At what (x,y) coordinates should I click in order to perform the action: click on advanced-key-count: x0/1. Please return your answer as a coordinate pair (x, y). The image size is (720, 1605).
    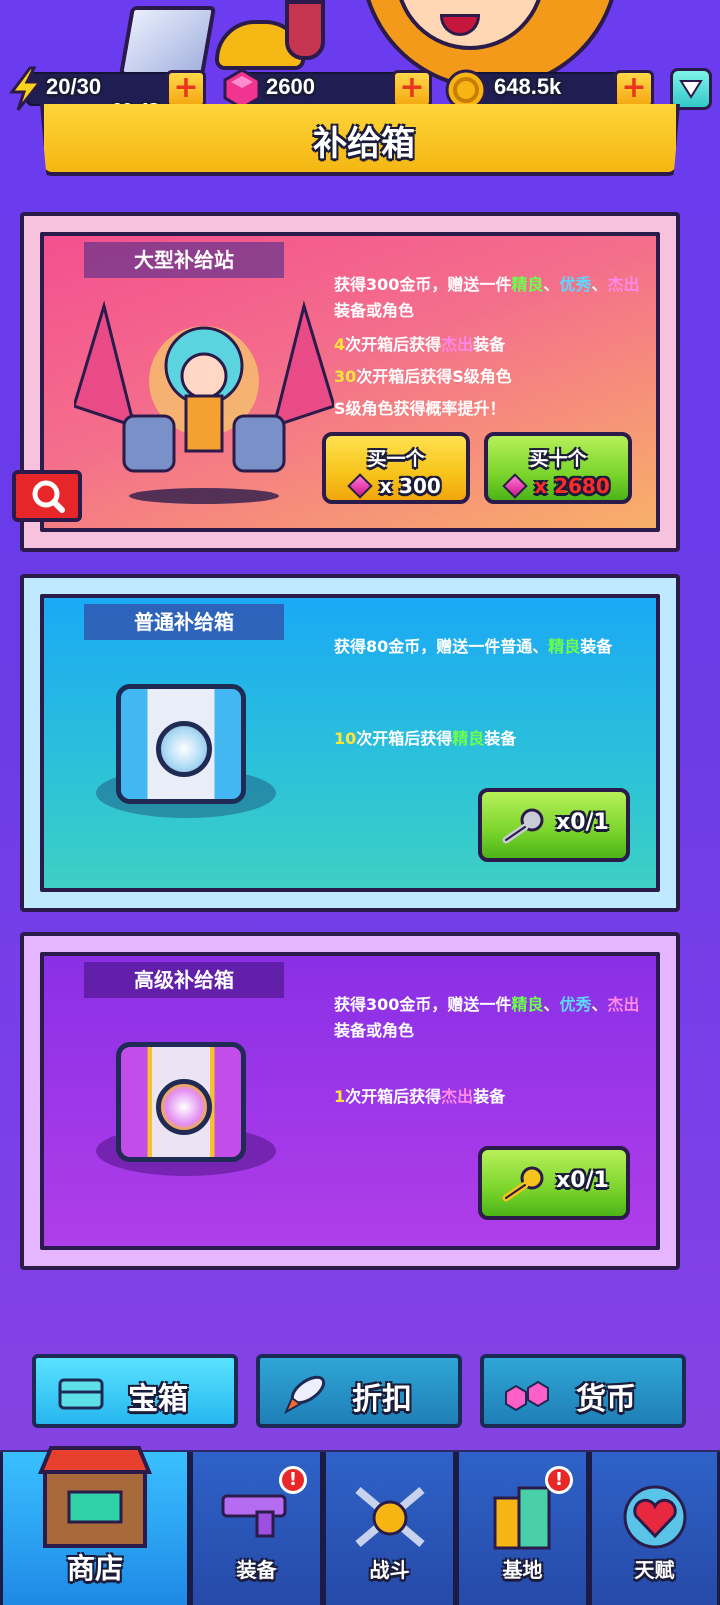
    Looking at the image, I should click on (582, 1180).